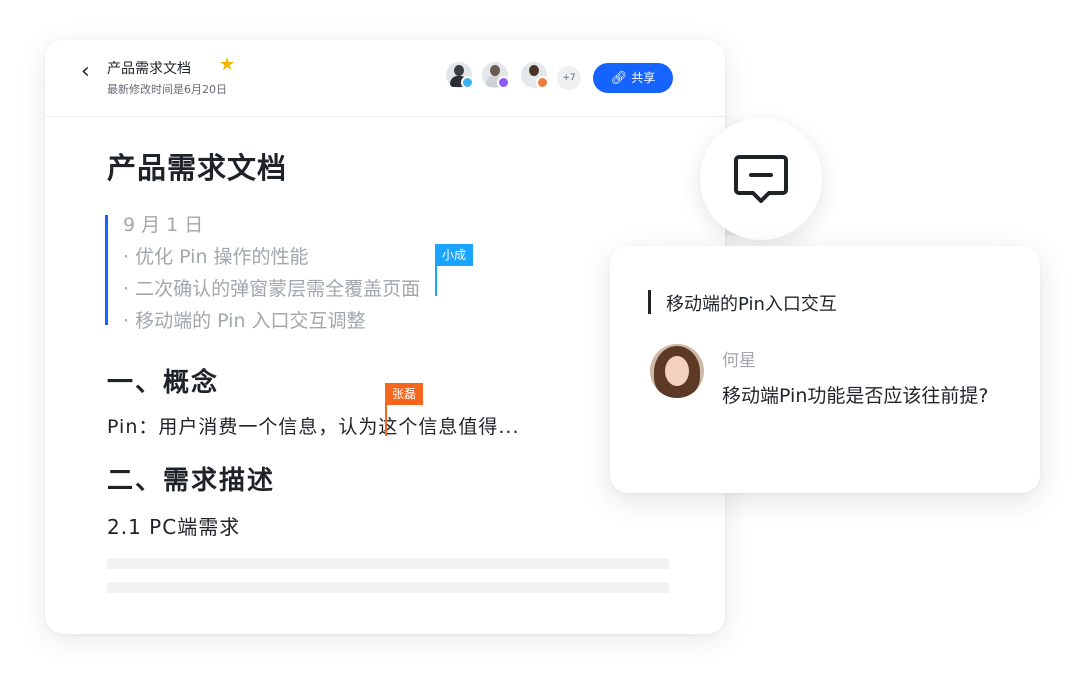  Describe the element at coordinates (197, 168) in the screenshot. I see `document-title: 产品需求文档` at that location.